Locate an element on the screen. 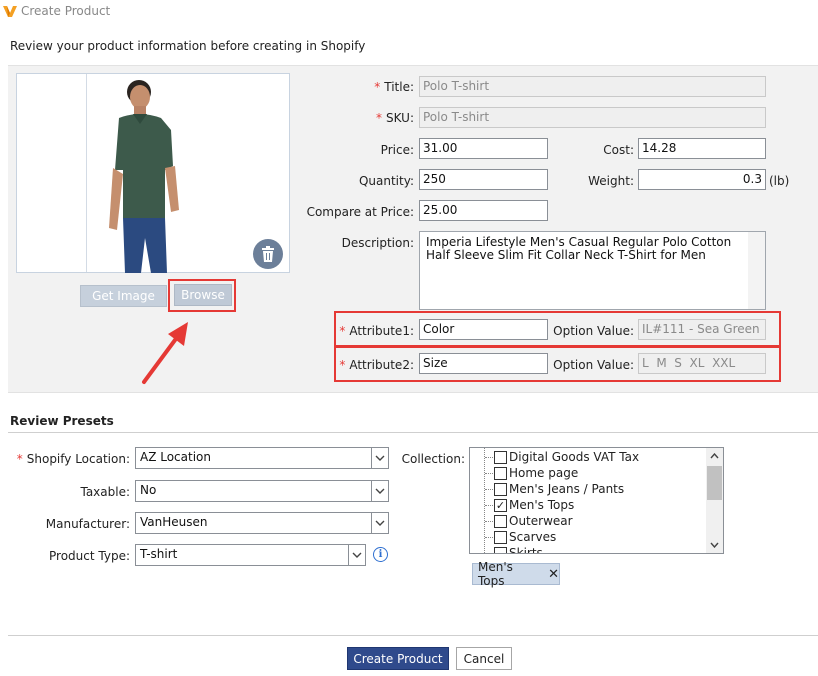  collection-label: Collection: is located at coordinates (433, 459).